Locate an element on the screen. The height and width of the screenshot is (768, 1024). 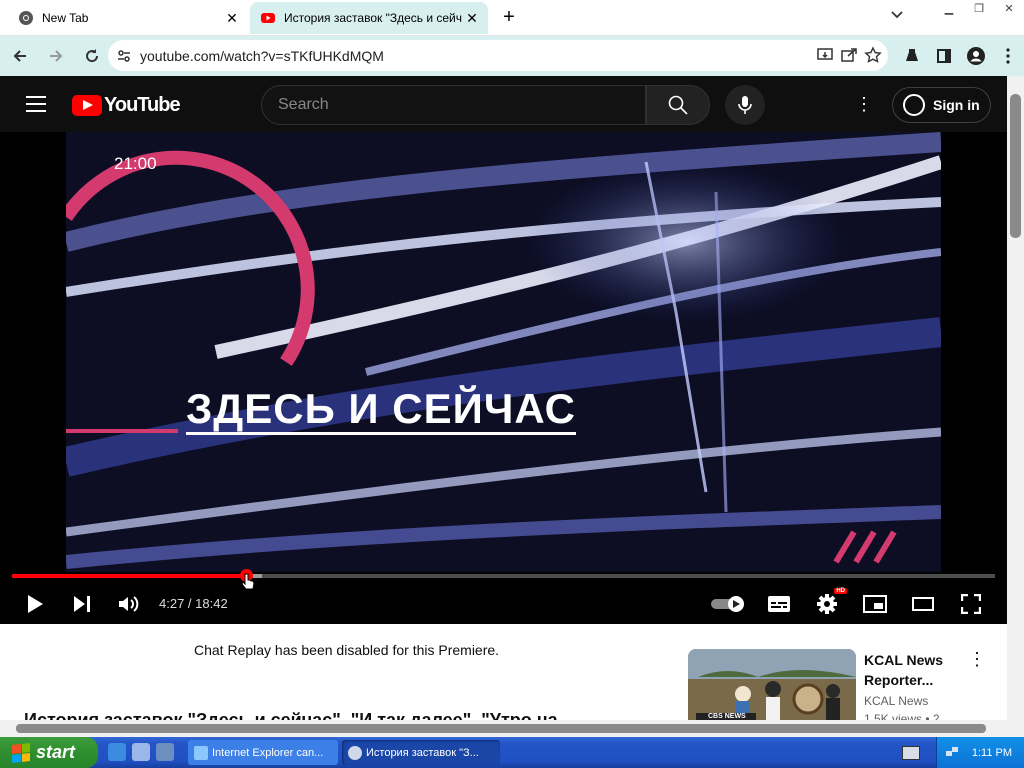
fullscreen-icon is located at coordinates (971, 604).